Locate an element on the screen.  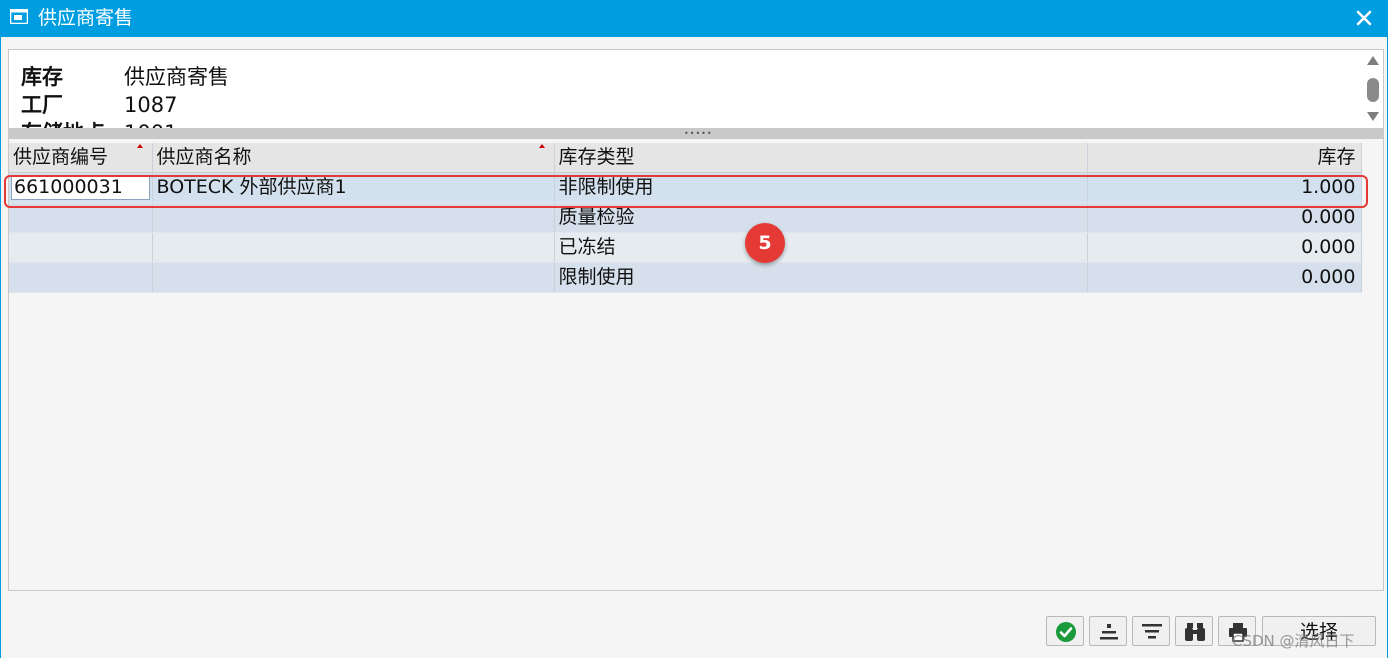
info-value: 1001 is located at coordinates (150, 124).